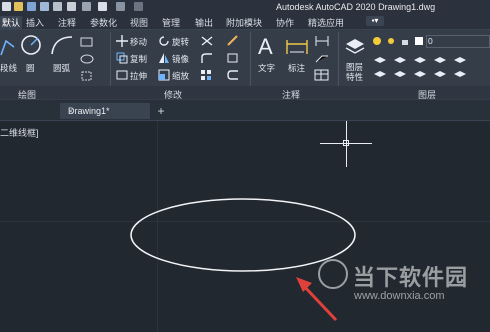  What do you see at coordinates (411, 277) in the screenshot?
I see `watermark-text: 当下软件园` at bounding box center [411, 277].